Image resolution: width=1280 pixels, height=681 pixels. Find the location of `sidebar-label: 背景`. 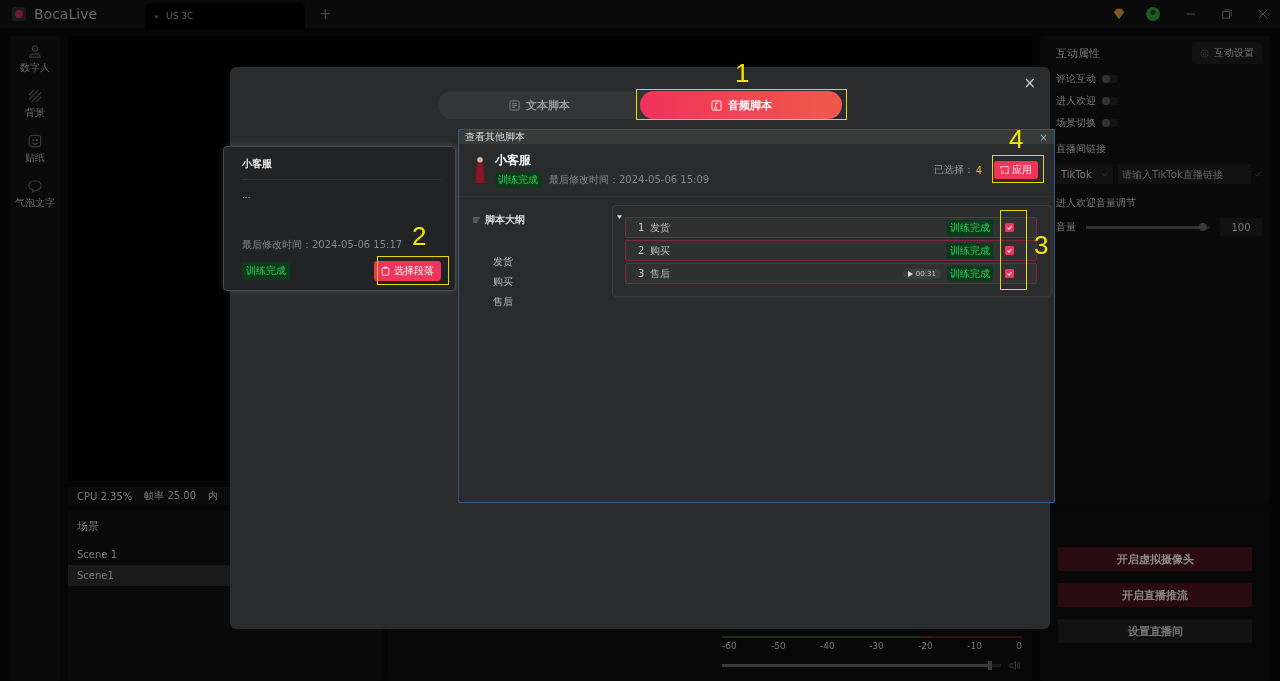

sidebar-label: 背景 is located at coordinates (35, 113).